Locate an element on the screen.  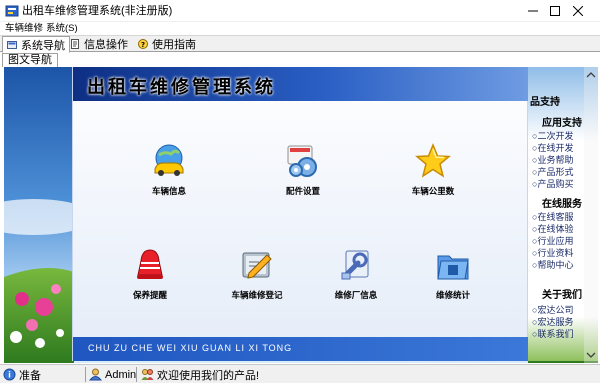
sidebar-partial-heading: 品支持 is located at coordinates (545, 102).